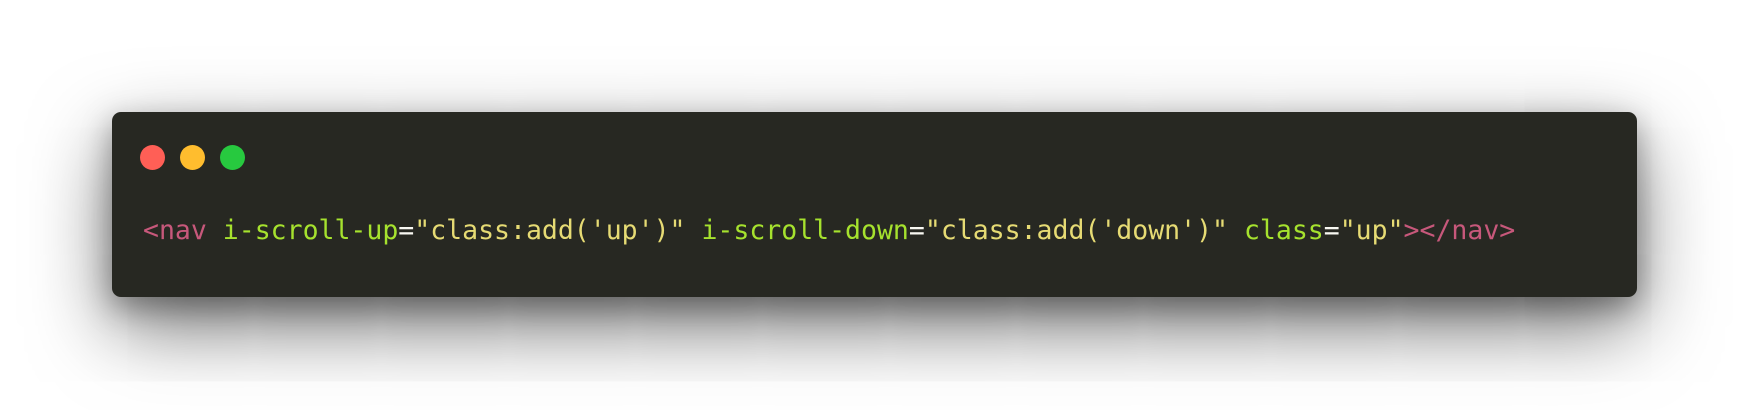 This screenshot has width=1750, height=410. Describe the element at coordinates (1283, 230) in the screenshot. I see `code-attribute-class: class` at that location.